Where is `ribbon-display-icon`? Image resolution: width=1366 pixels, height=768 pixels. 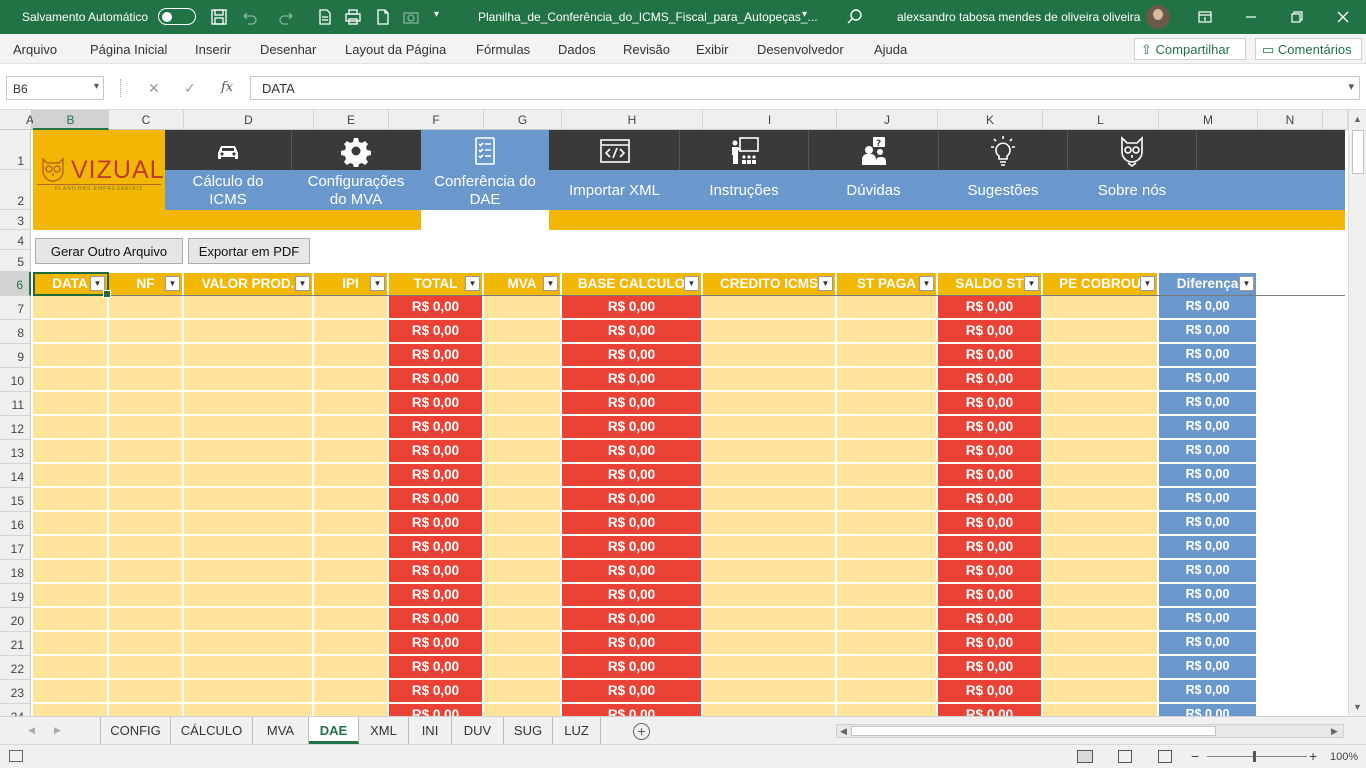 ribbon-display-icon is located at coordinates (1205, 17).